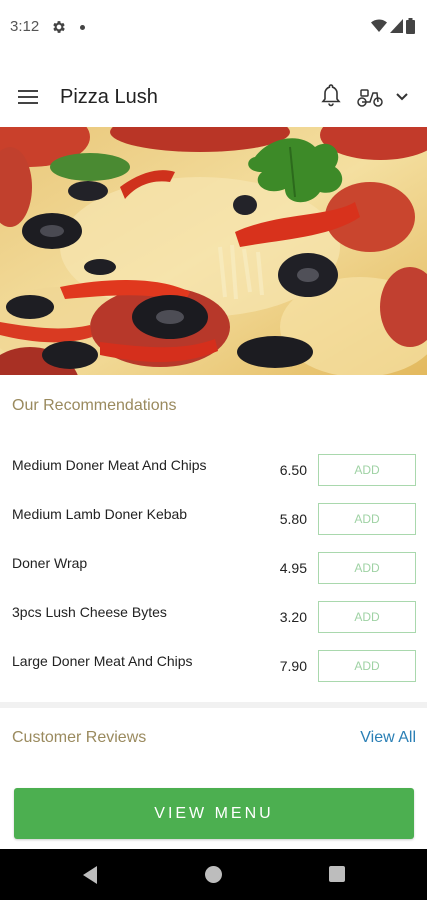 The height and width of the screenshot is (900, 427). What do you see at coordinates (293, 617) in the screenshot?
I see `item-price: 3.20` at bounding box center [293, 617].